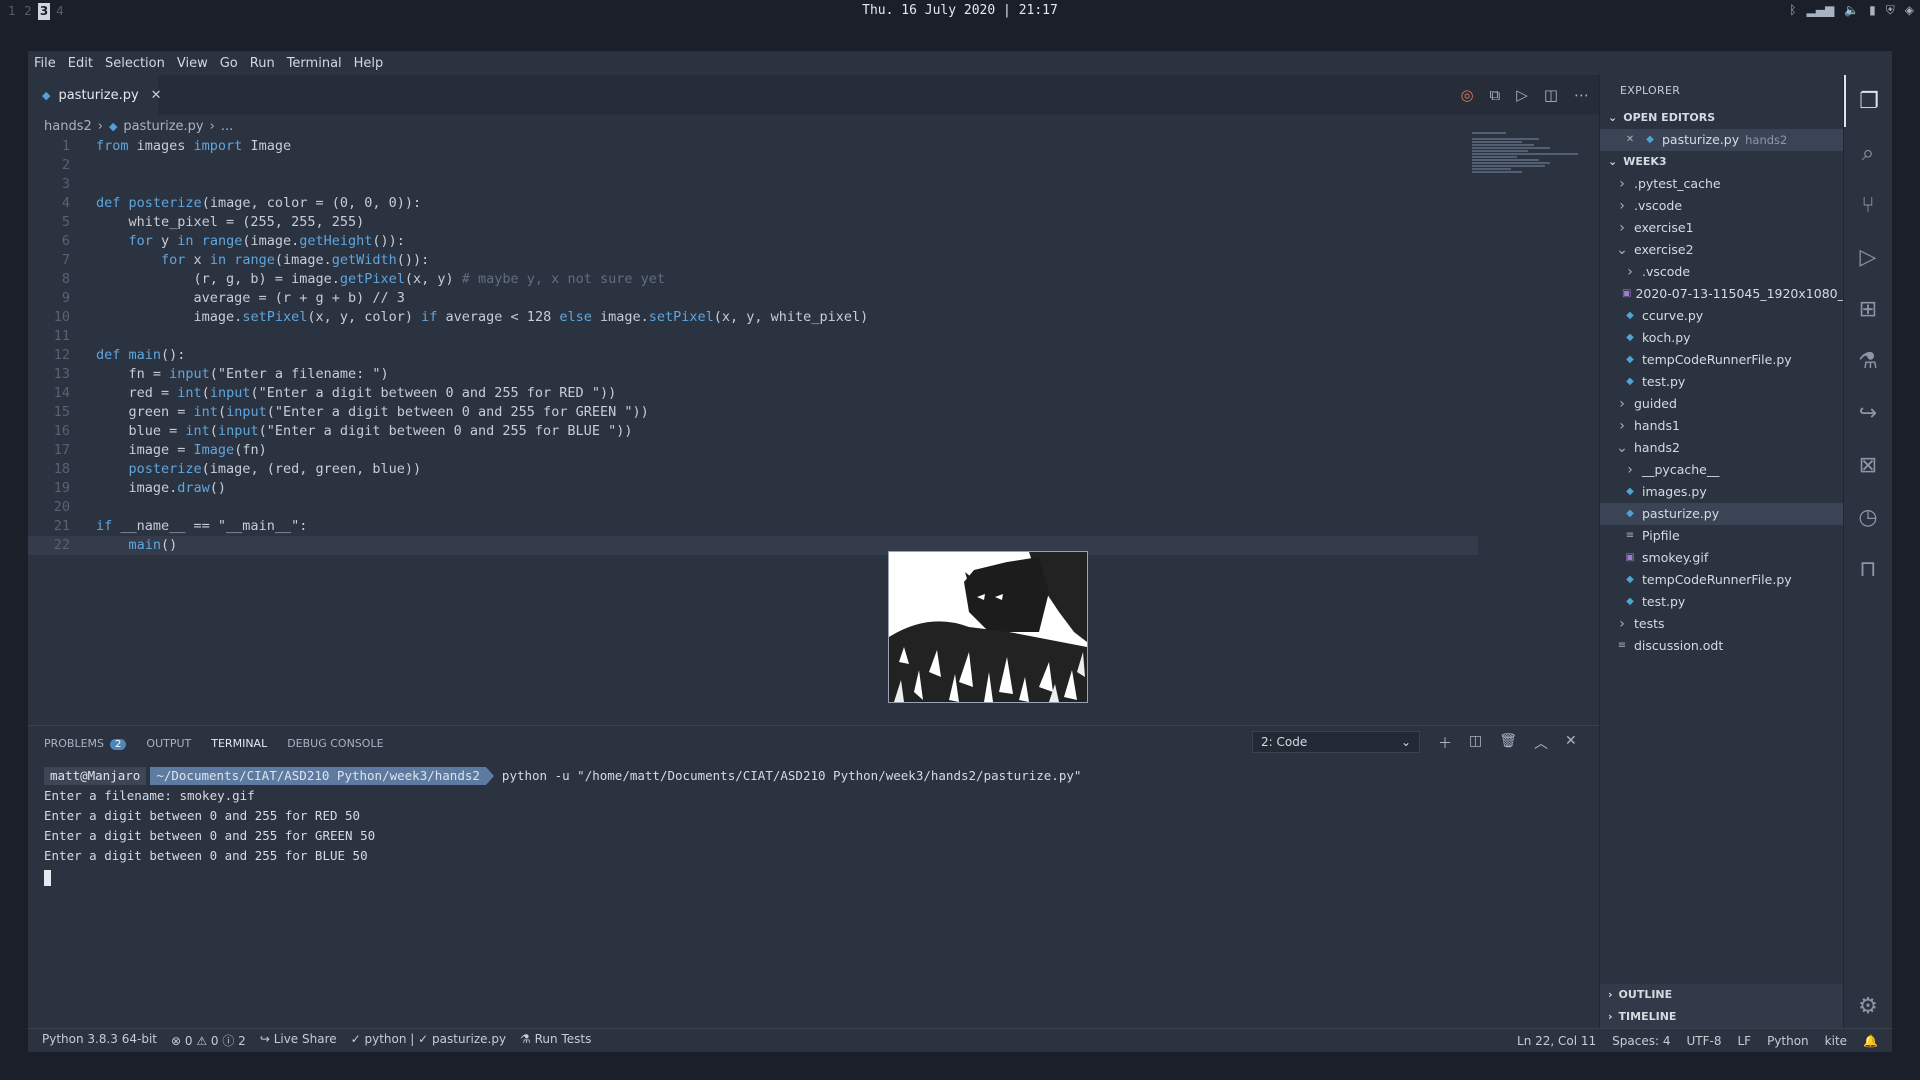 The height and width of the screenshot is (1080, 1920). I want to click on code-line: 12 def main():, so click(753, 355).